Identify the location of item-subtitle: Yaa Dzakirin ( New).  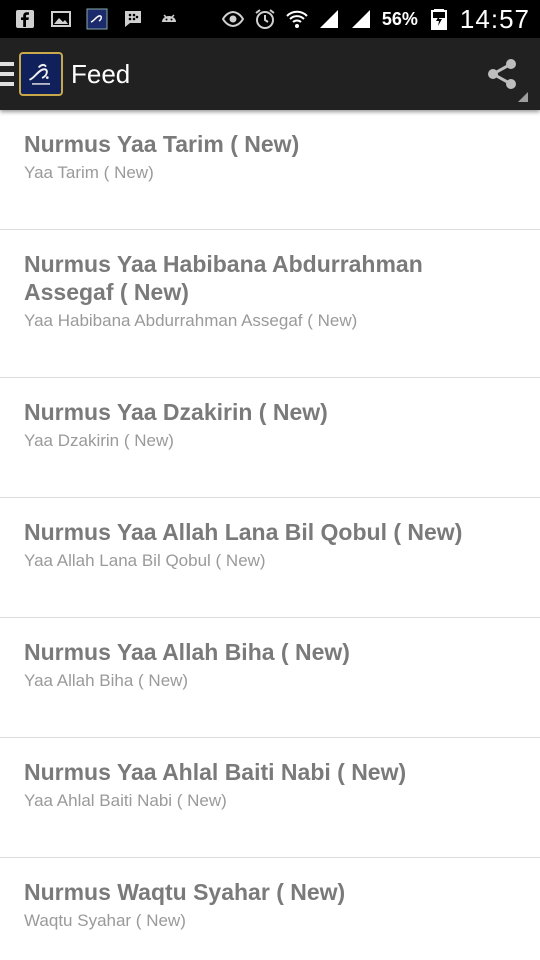
(99, 440).